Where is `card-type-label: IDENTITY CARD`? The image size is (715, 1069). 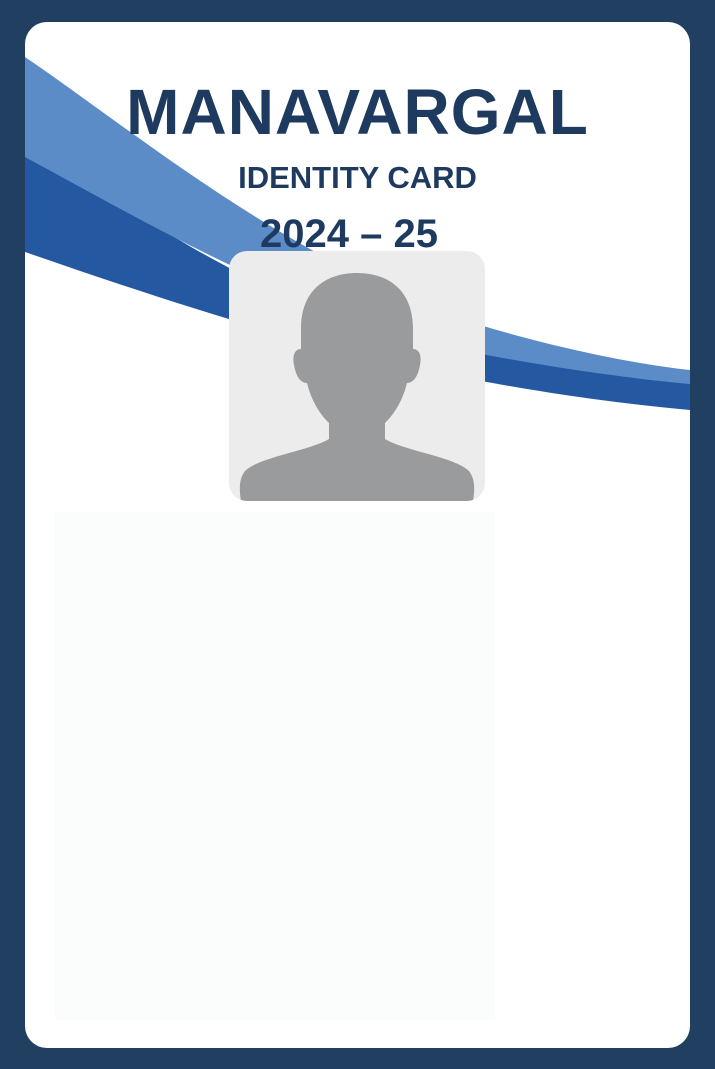
card-type-label: IDENTITY CARD is located at coordinates (357, 177).